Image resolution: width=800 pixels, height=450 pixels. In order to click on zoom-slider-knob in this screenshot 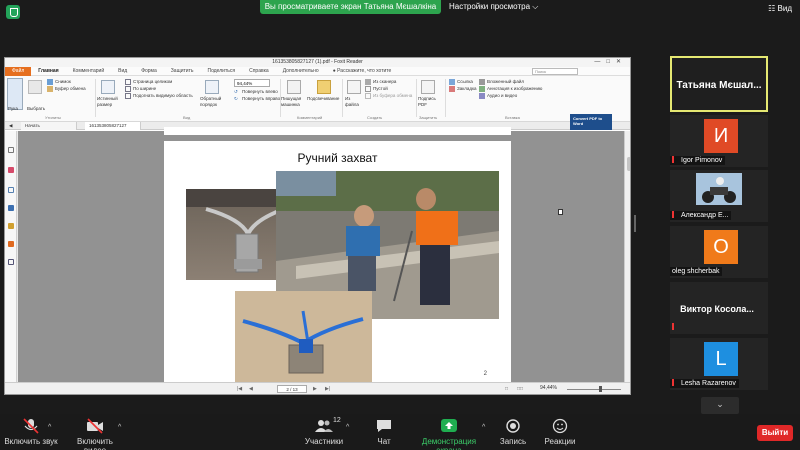, I will do `click(600, 389)`.